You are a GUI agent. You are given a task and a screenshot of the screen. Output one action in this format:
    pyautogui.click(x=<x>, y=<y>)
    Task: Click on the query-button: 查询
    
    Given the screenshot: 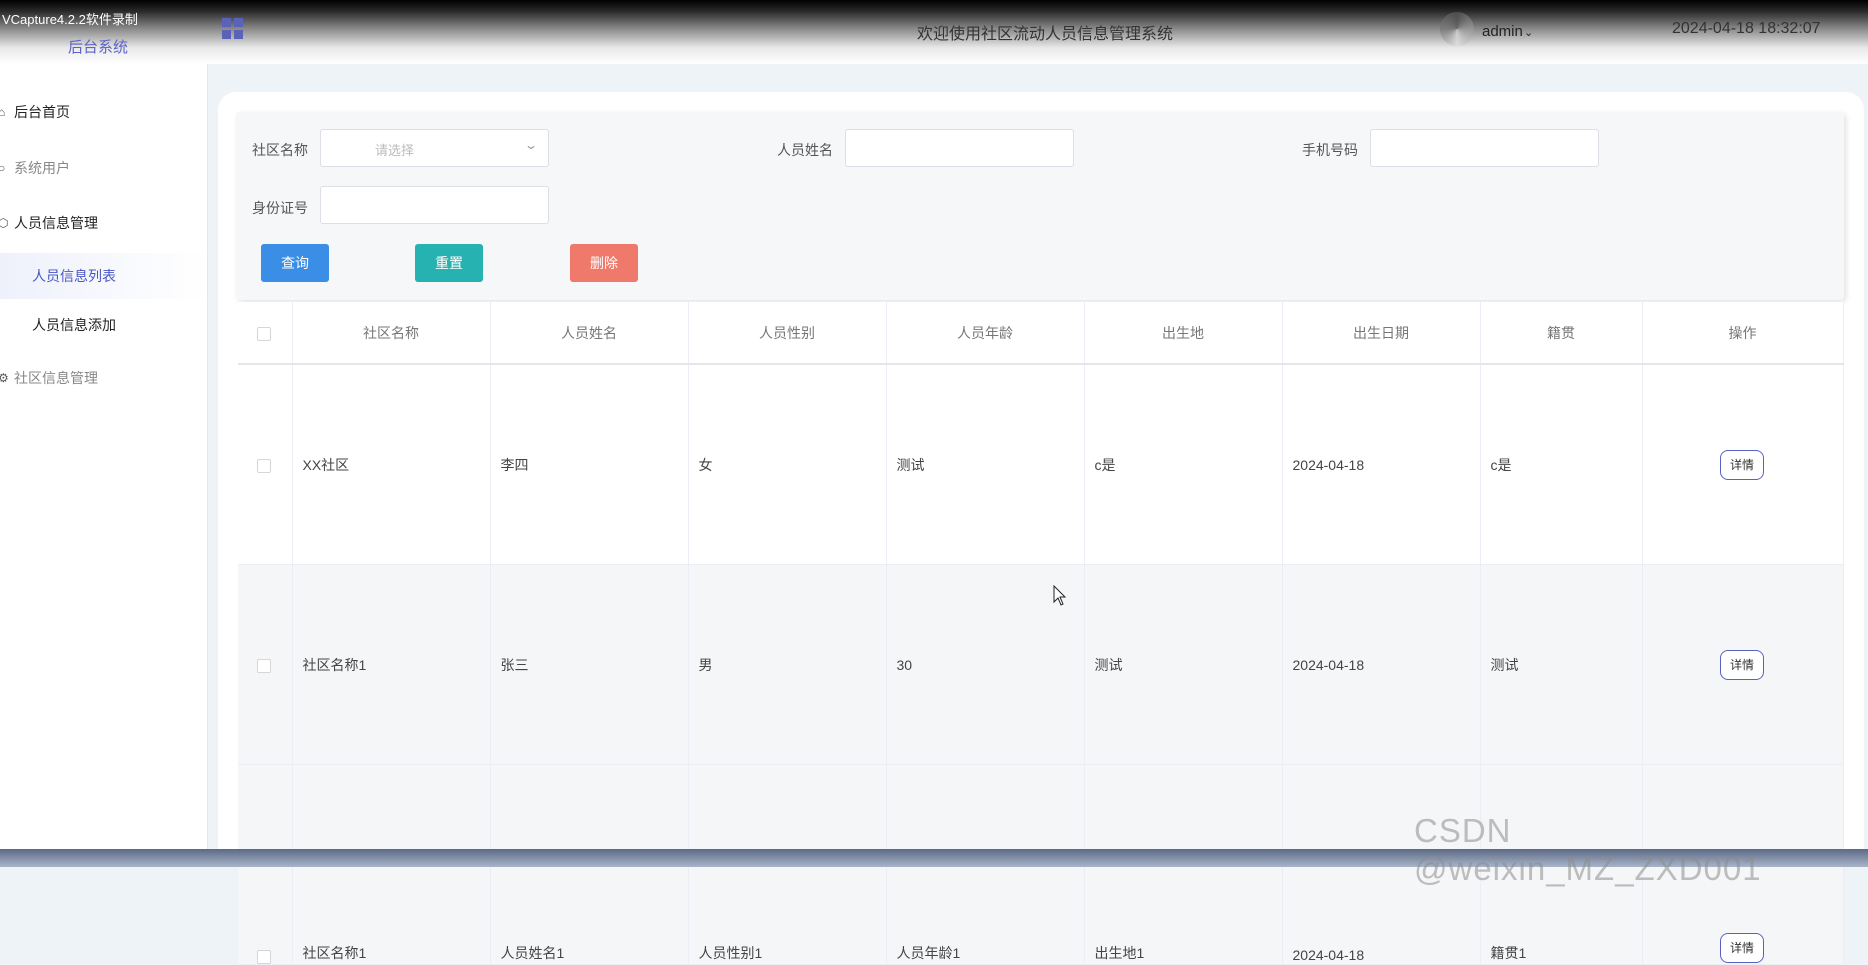 What is the action you would take?
    pyautogui.click(x=295, y=263)
    